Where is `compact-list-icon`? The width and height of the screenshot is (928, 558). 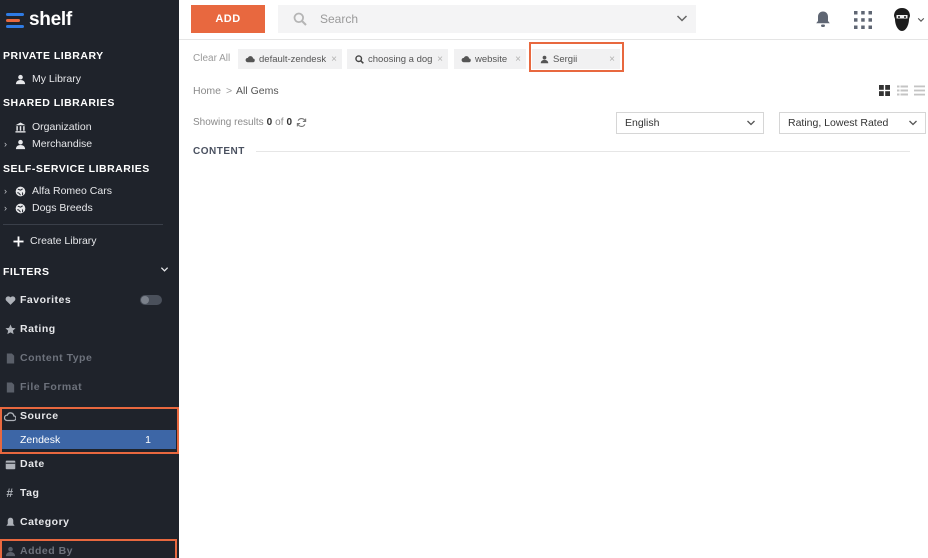
compact-list-icon is located at coordinates (919, 90).